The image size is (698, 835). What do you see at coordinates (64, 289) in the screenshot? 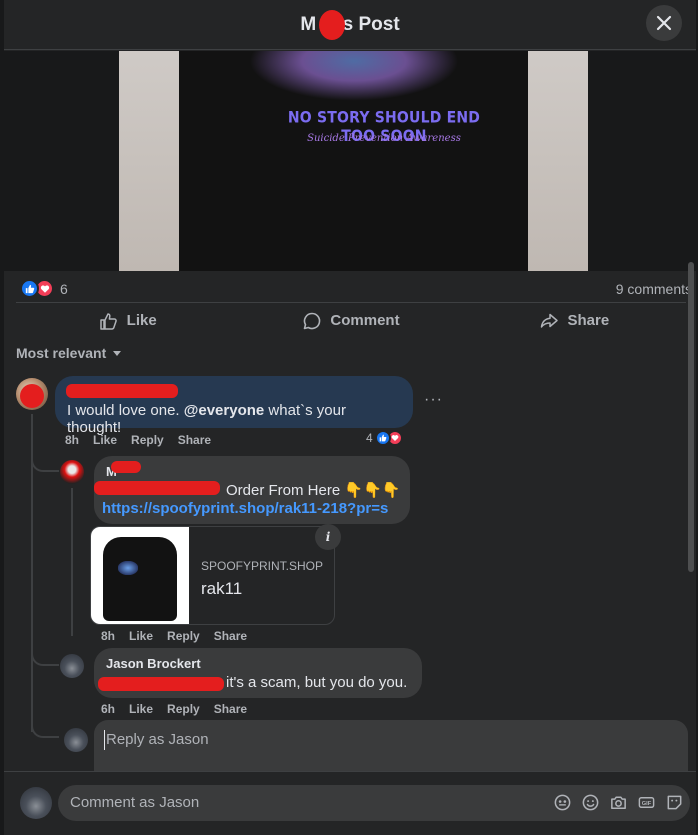
I see `reaction-count: 6` at bounding box center [64, 289].